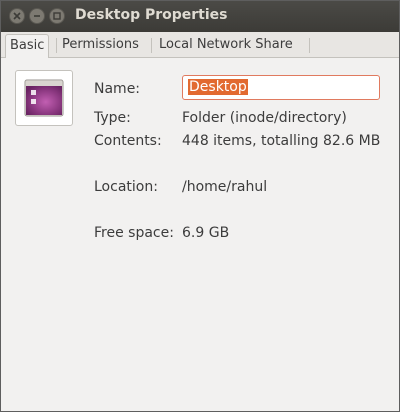 This screenshot has width=400, height=412. Describe the element at coordinates (218, 87) in the screenshot. I see `name-field-value: Desktop` at that location.